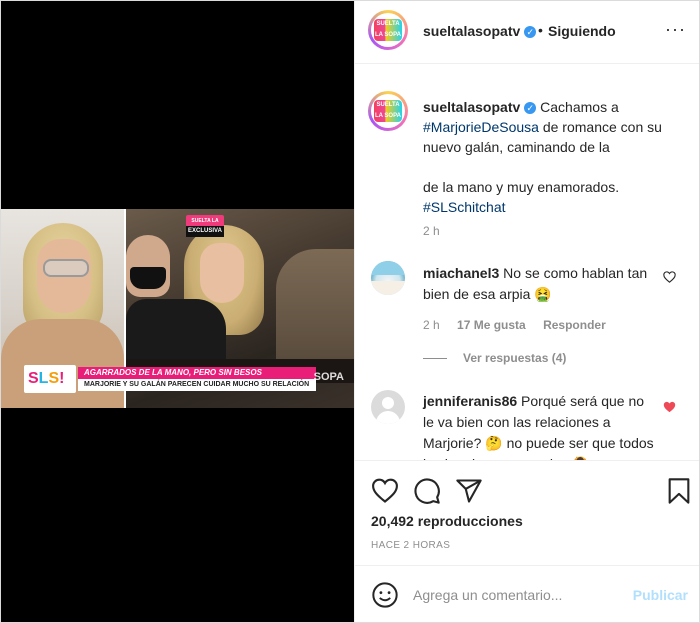 The width and height of the screenshot is (700, 623). I want to click on save-bookmark-icon, so click(679, 491).